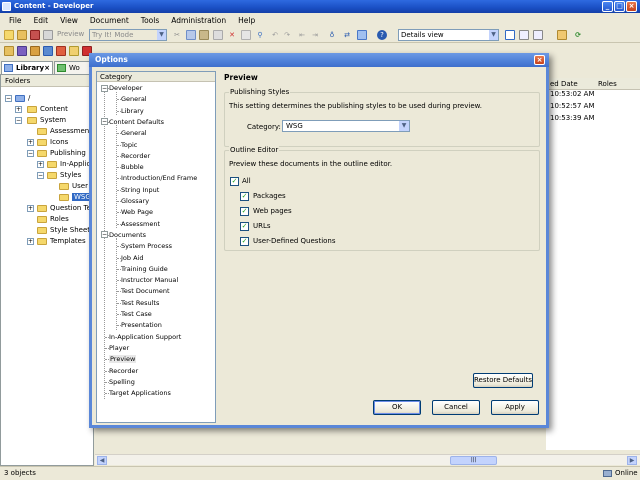  Describe the element at coordinates (69, 20) in the screenshot. I see `menu-view: View` at that location.